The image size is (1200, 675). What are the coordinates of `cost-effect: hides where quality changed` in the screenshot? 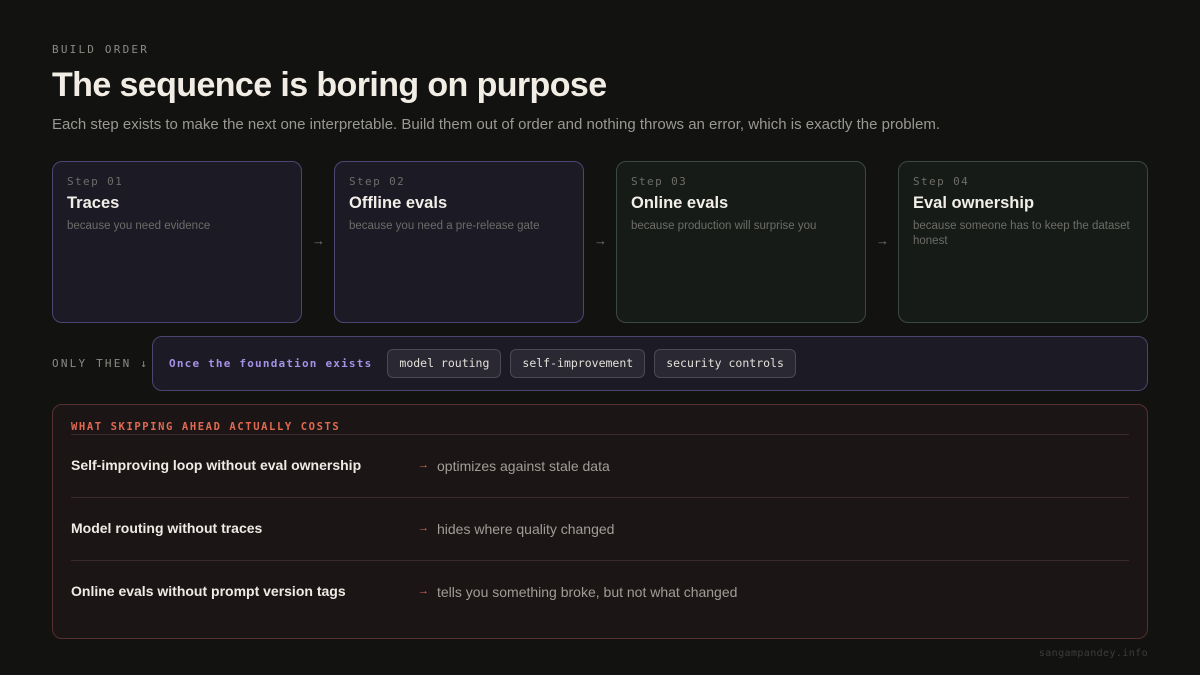 It's located at (526, 529).